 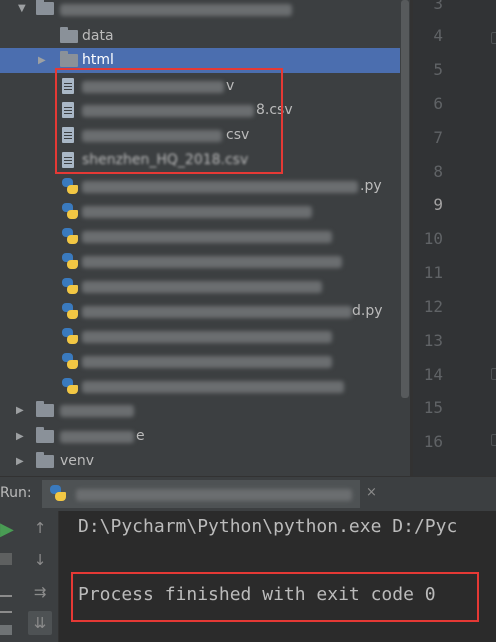 What do you see at coordinates (200, 461) in the screenshot?
I see `tree-row-venv-folder: ▶ venv` at bounding box center [200, 461].